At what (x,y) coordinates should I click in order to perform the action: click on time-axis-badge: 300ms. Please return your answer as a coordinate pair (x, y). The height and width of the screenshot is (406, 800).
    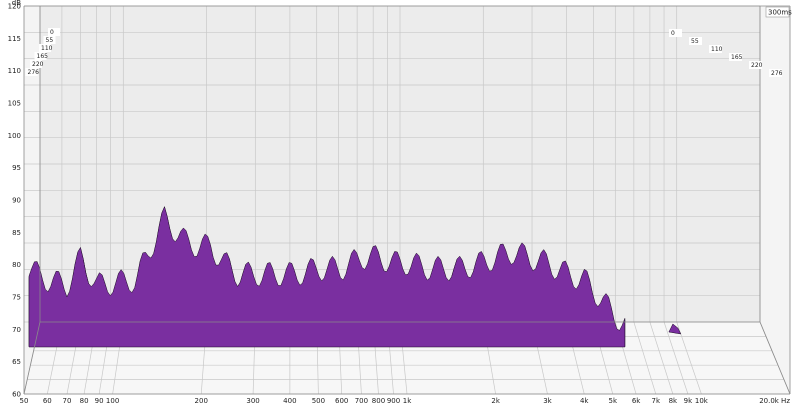
    Looking at the image, I should click on (778, 12).